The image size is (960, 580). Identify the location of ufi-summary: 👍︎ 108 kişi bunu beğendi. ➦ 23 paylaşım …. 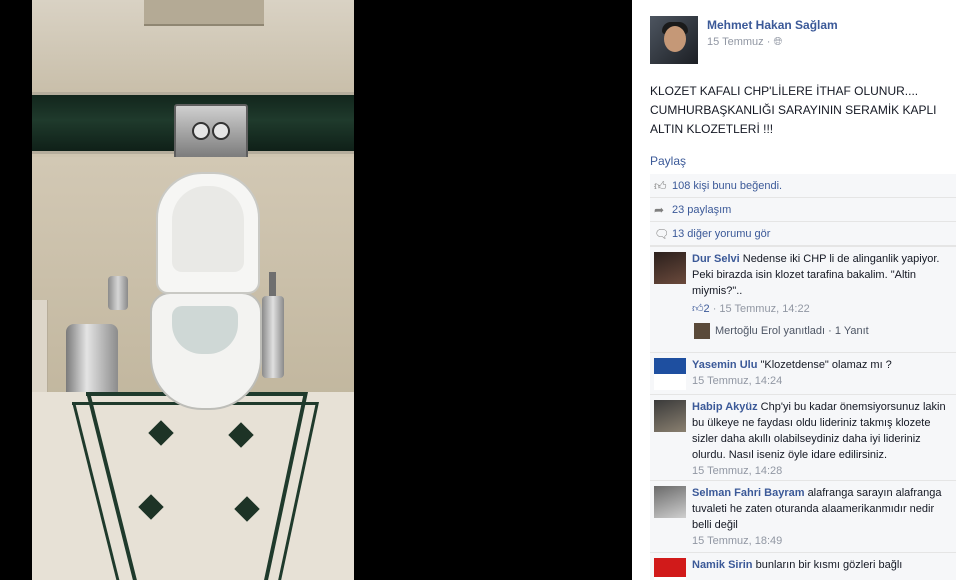
(803, 210).